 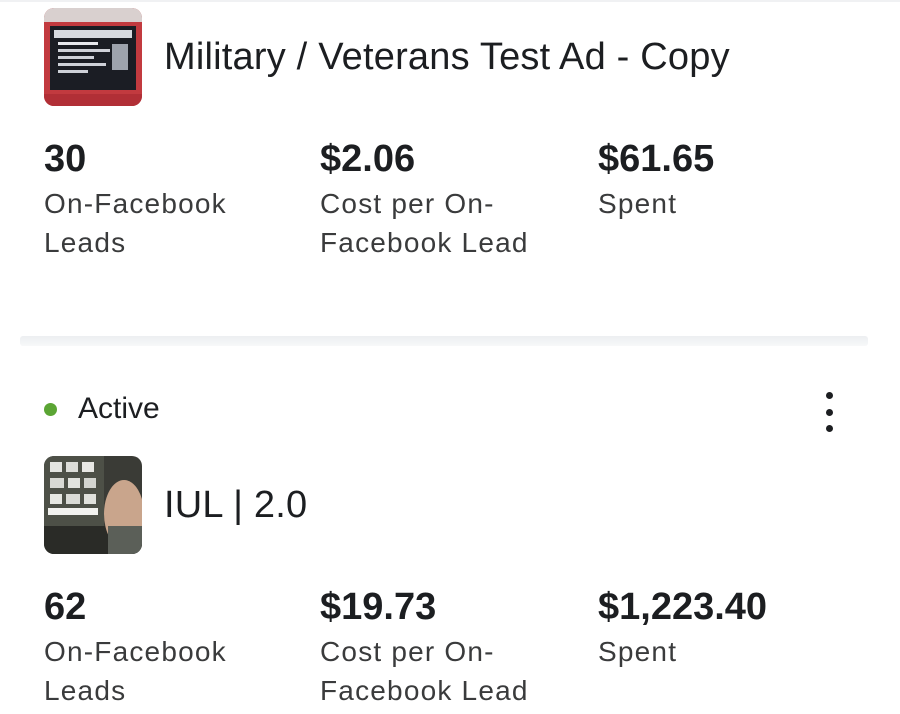 I want to click on status-row: Active, so click(x=102, y=409).